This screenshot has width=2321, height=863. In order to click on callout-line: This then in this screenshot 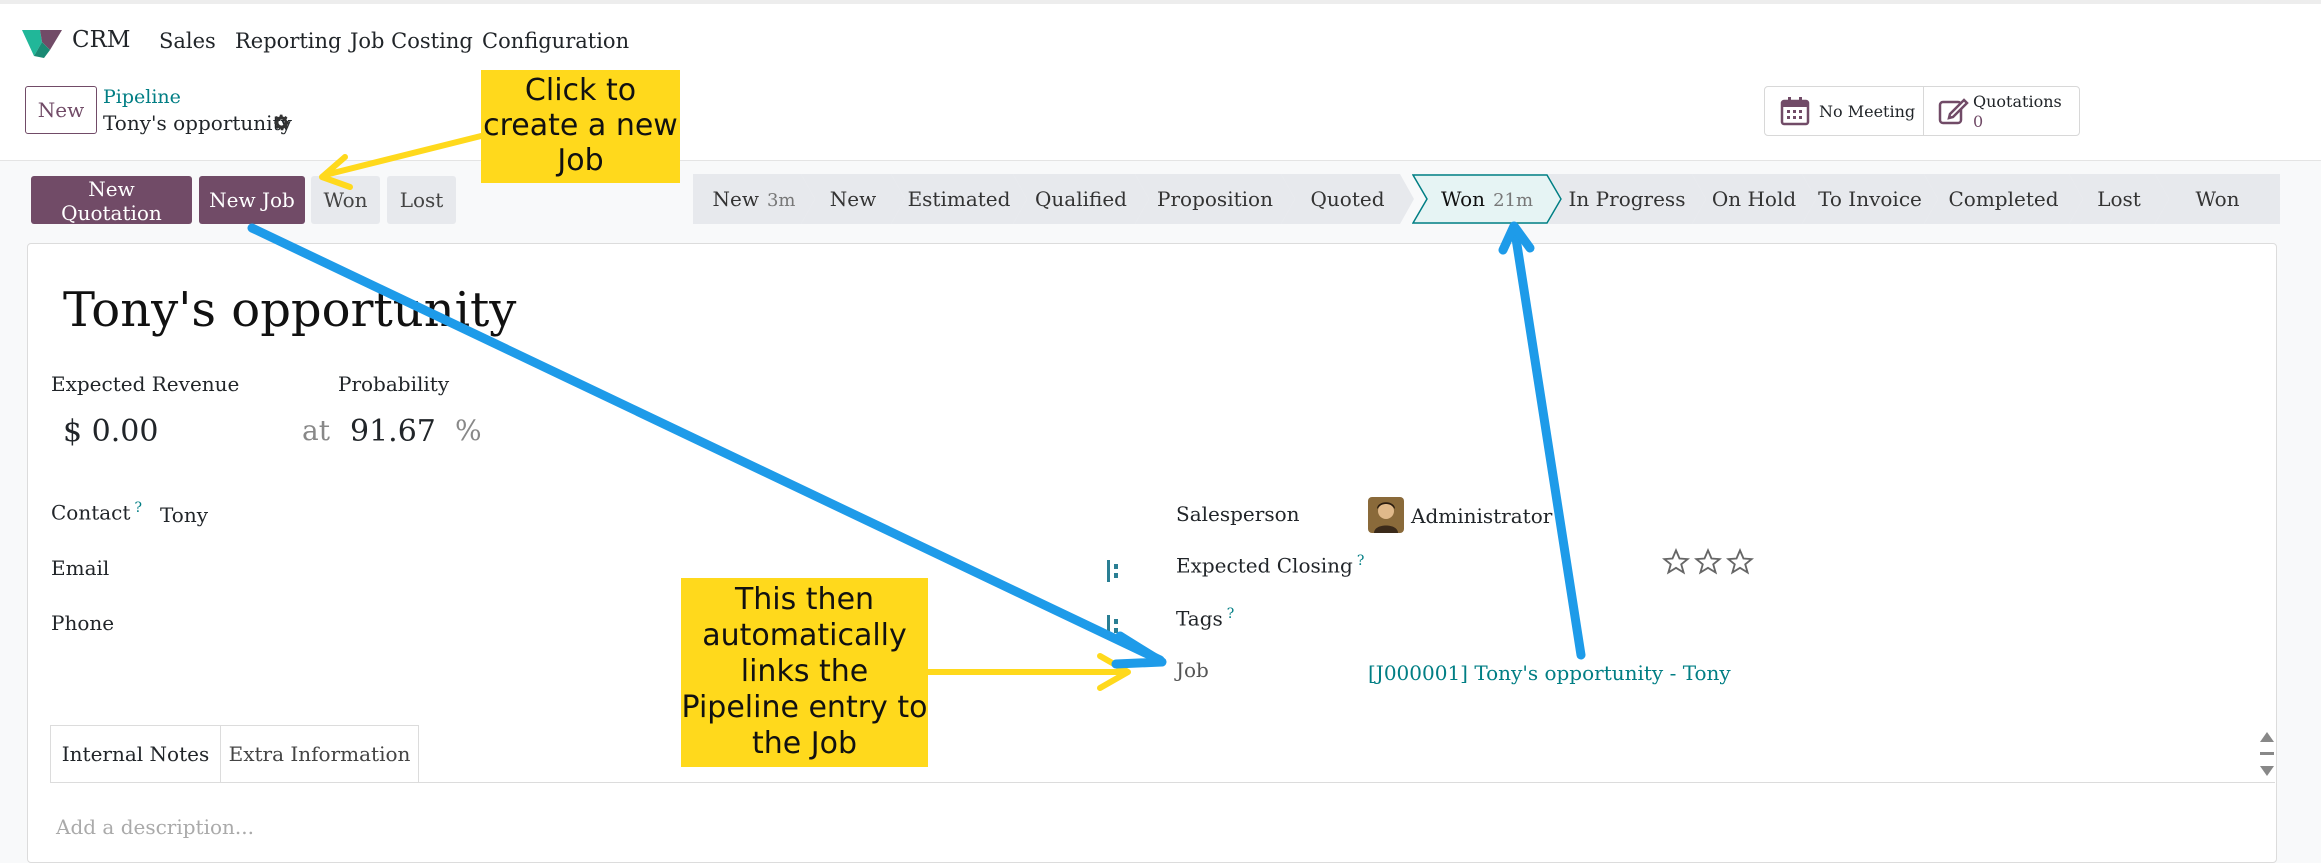, I will do `click(804, 599)`.